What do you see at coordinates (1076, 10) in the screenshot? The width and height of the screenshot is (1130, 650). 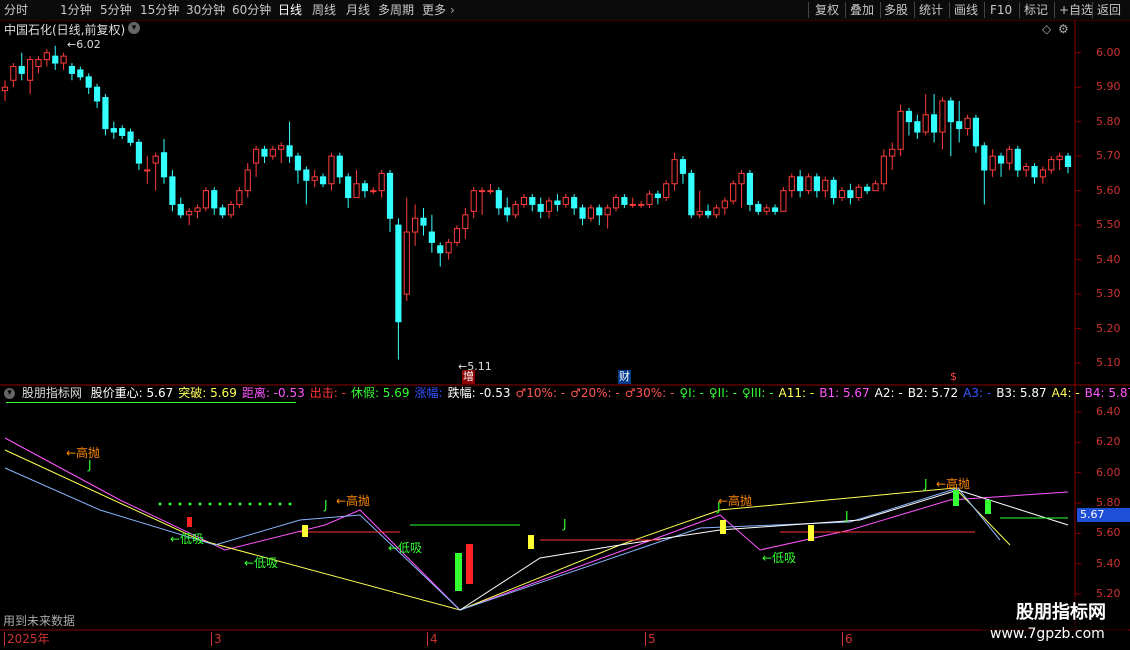 I see `add-watchlist-button: +自选` at bounding box center [1076, 10].